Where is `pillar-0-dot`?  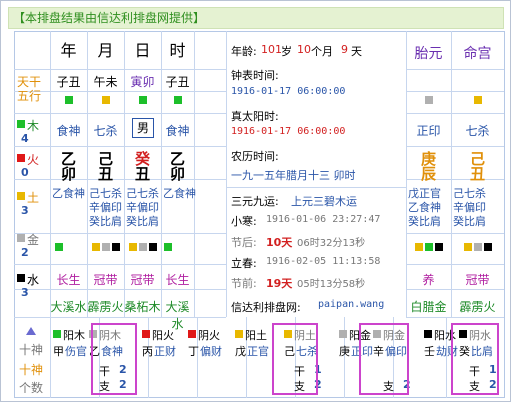 pillar-0-dot is located at coordinates (68, 100).